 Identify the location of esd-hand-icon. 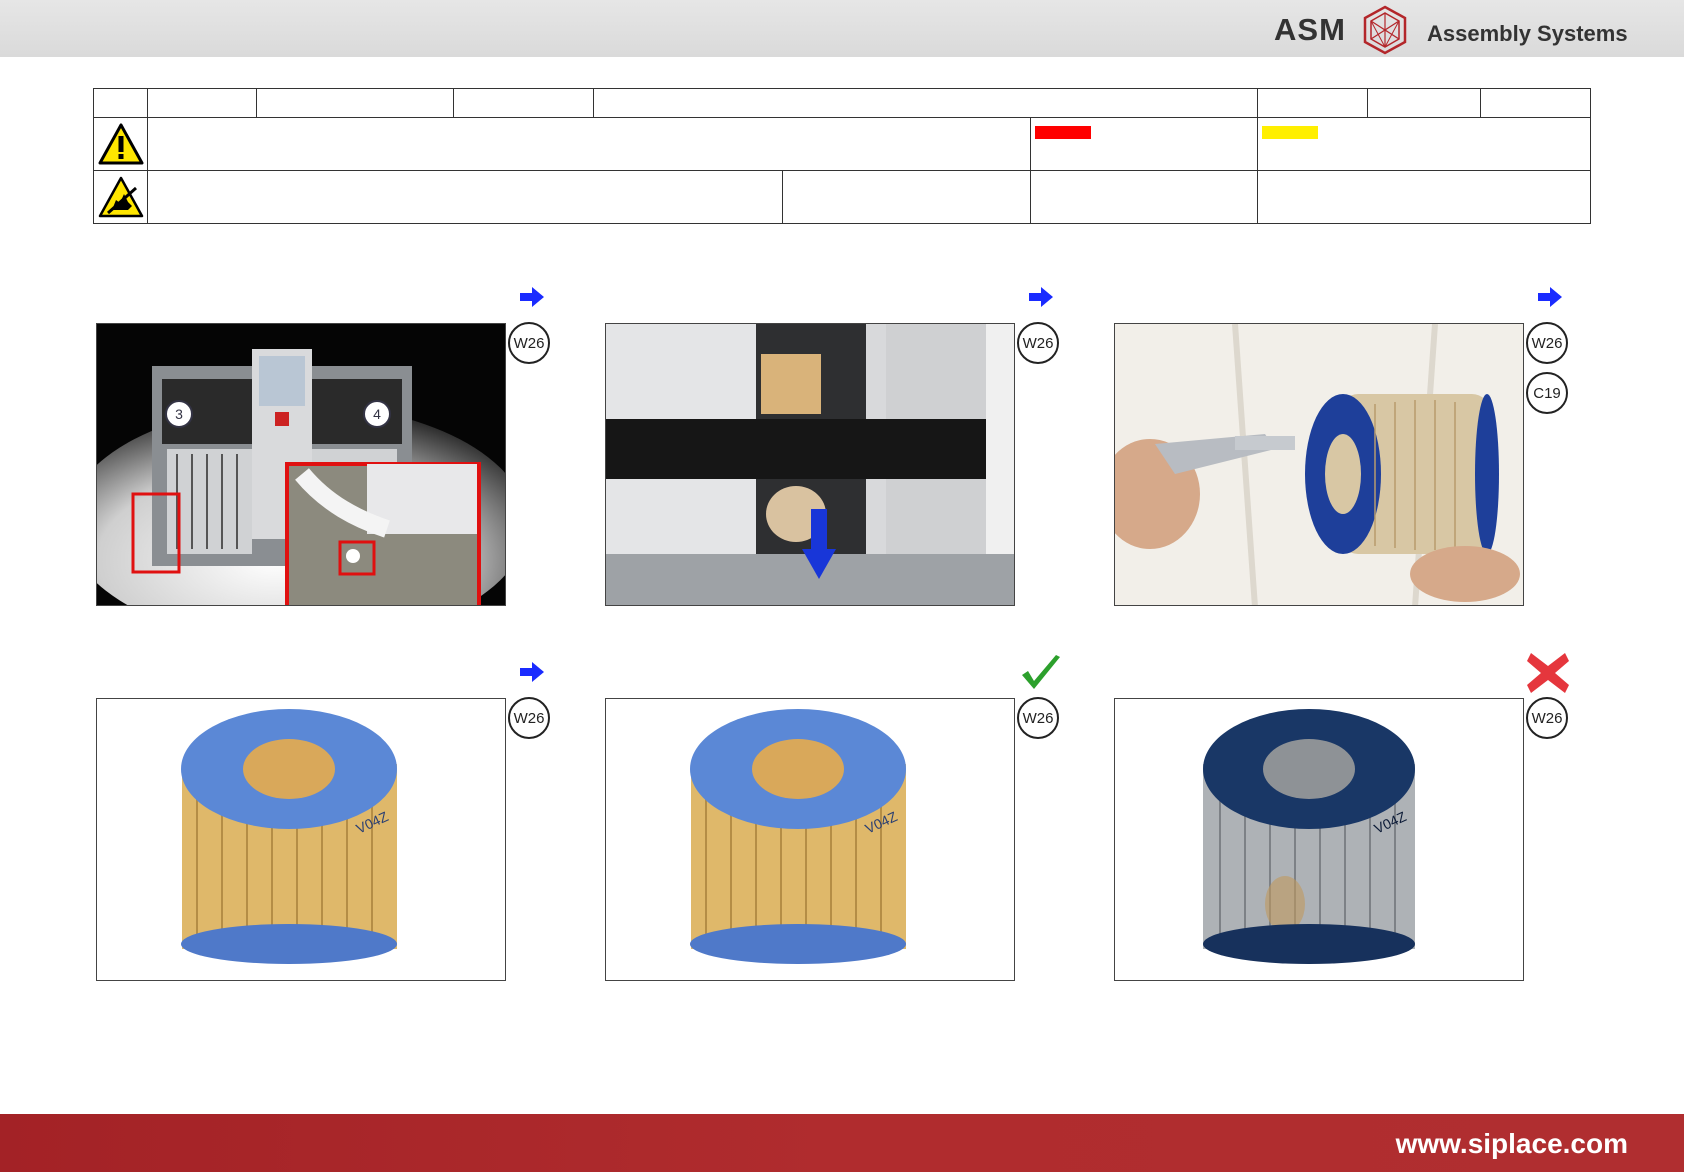
(120, 197).